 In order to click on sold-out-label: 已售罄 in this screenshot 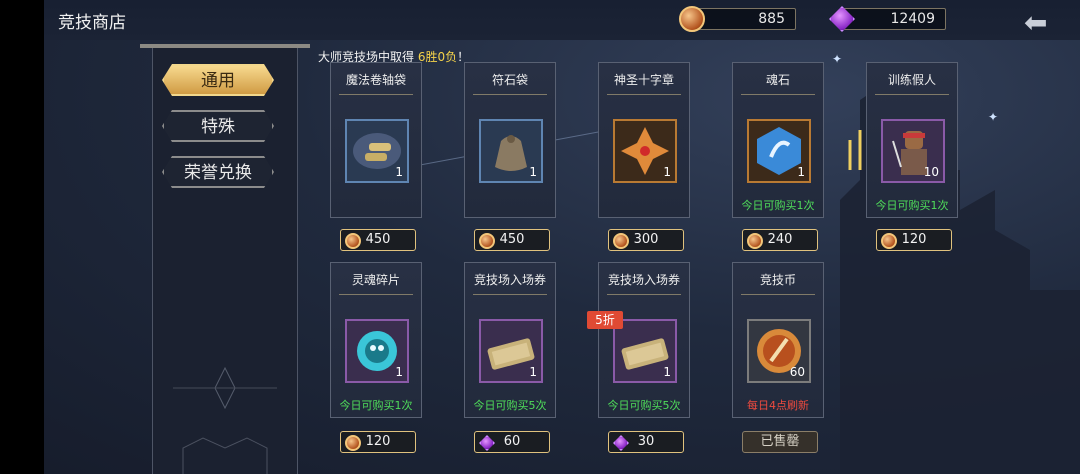, I will do `click(780, 442)`.